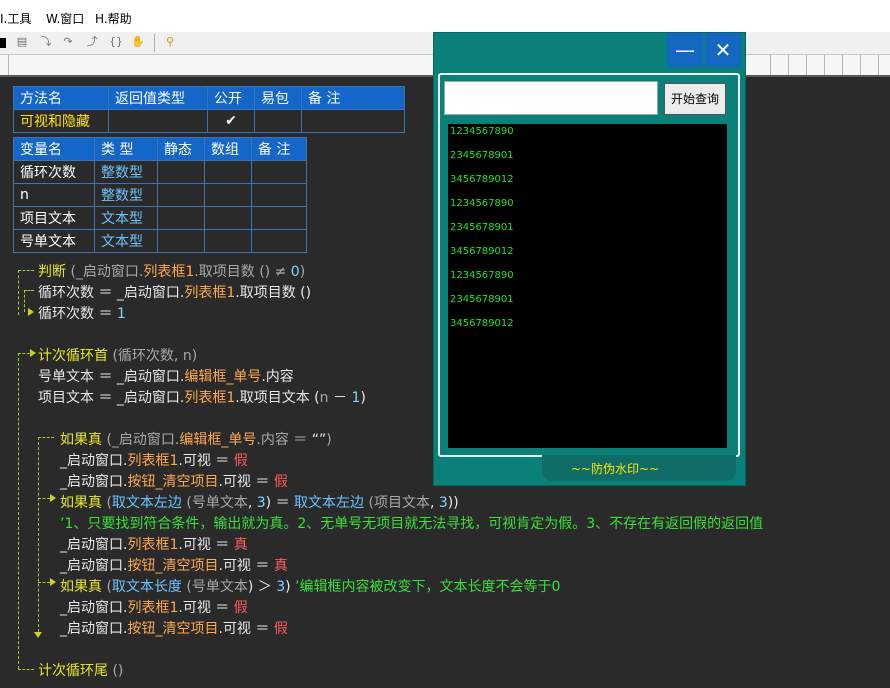 The image size is (890, 688). Describe the element at coordinates (319, 440) in the screenshot. I see `string-literal: “”` at that location.